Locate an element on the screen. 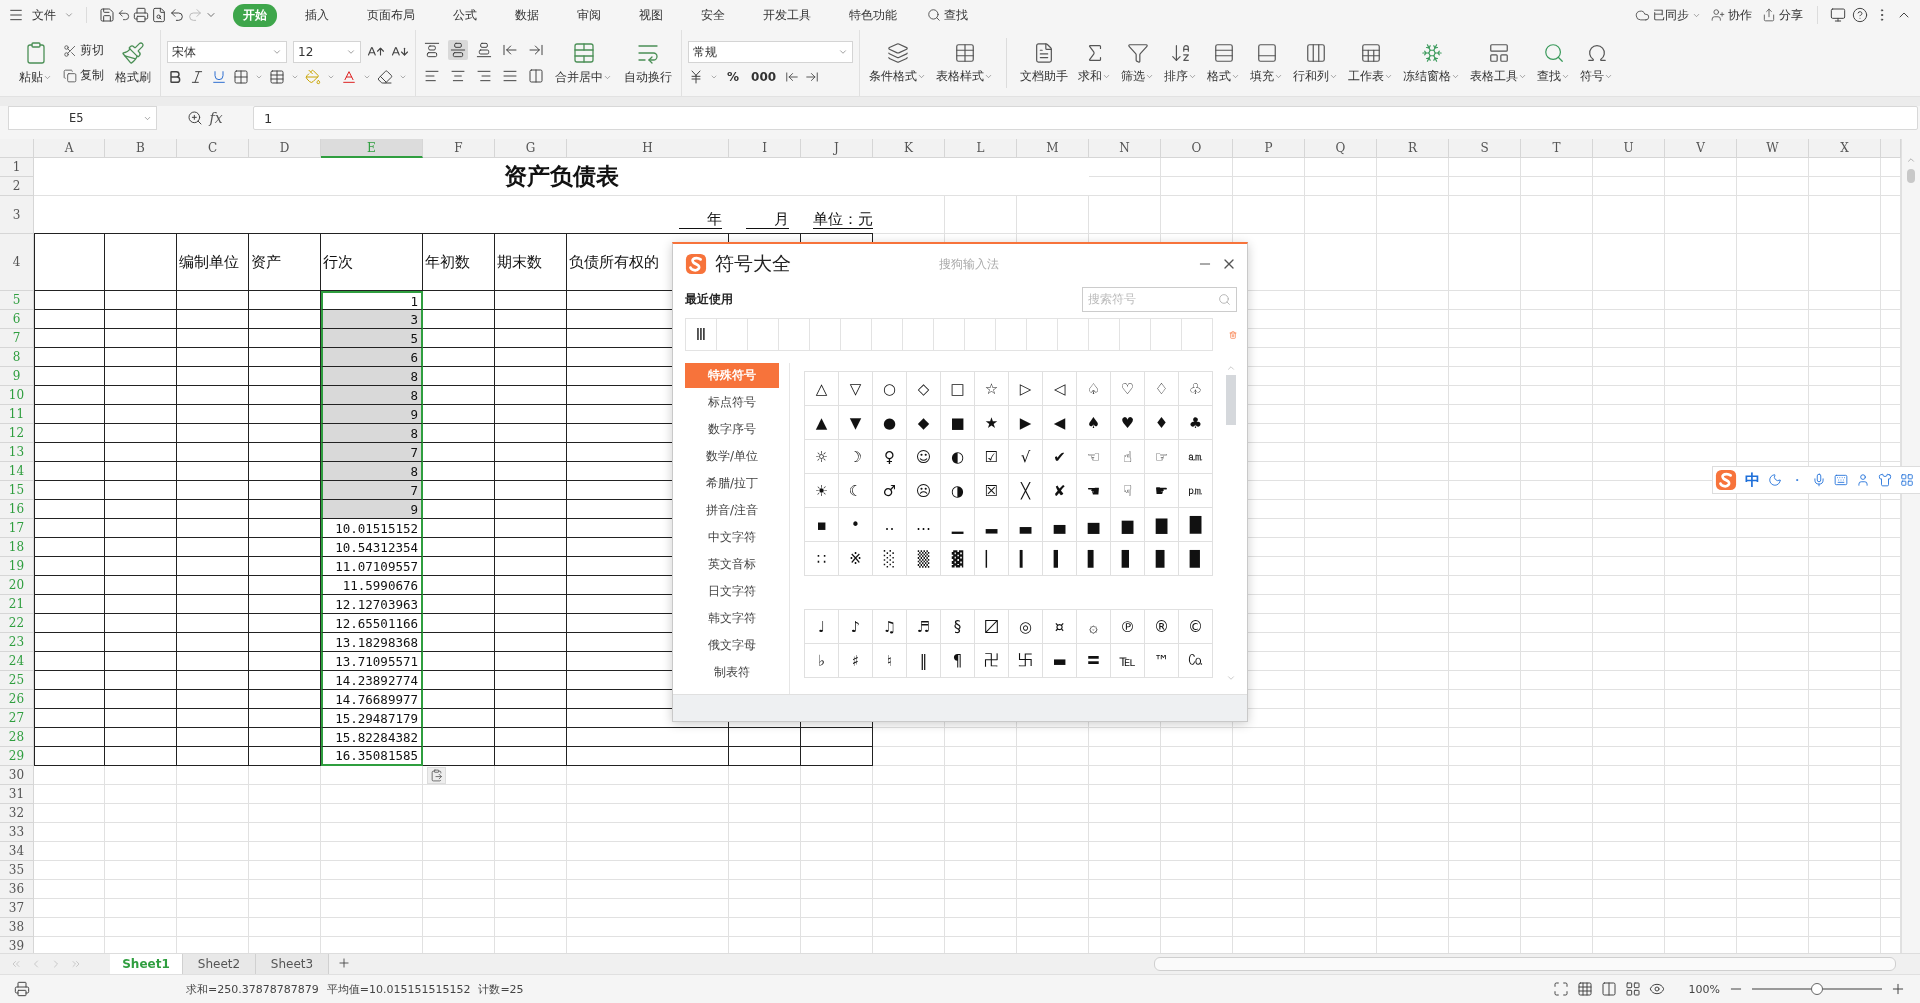 This screenshot has width=1920, height=1003. row-header: 4 is located at coordinates (17, 262).